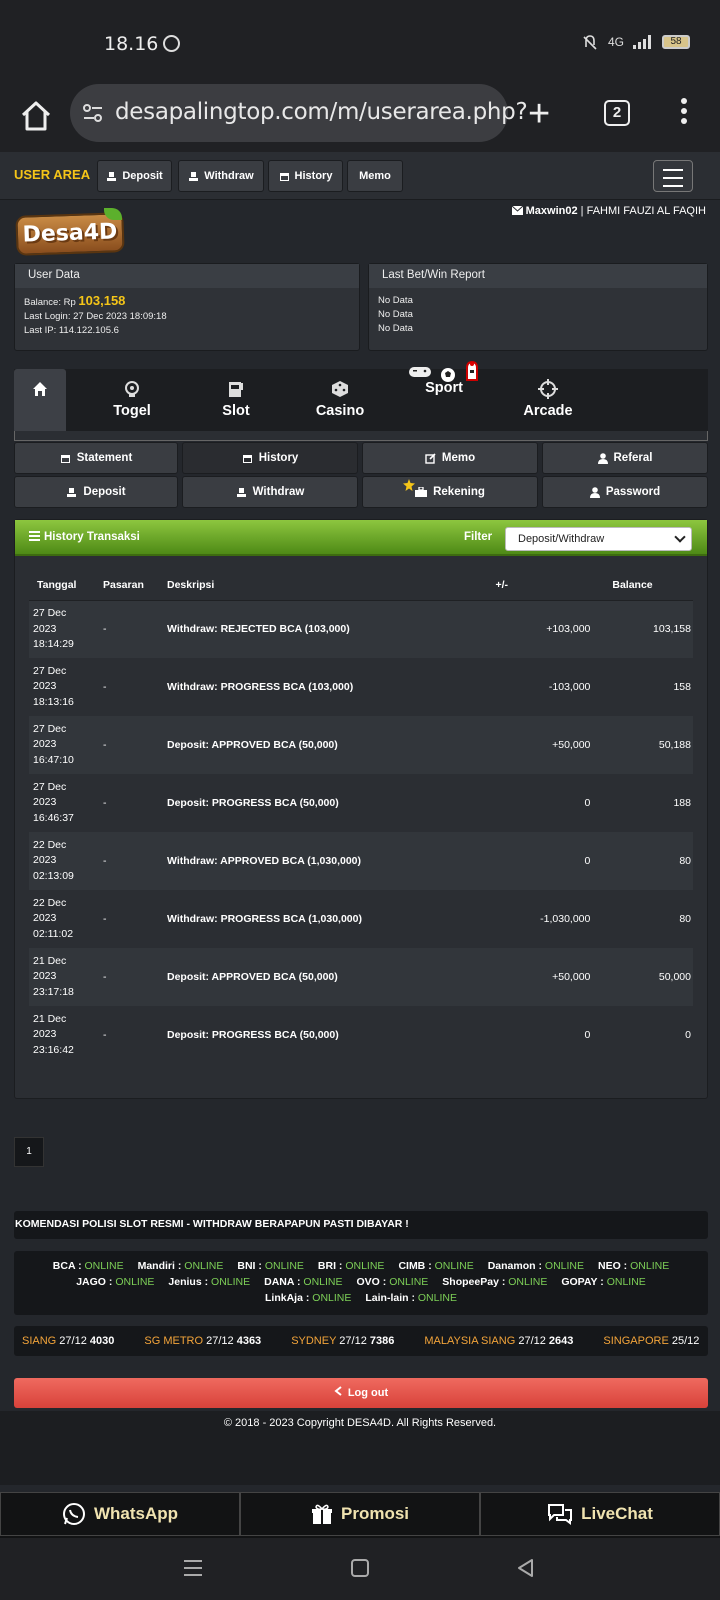 The height and width of the screenshot is (1600, 720). I want to click on submenu-statement: Statement, so click(96, 458).